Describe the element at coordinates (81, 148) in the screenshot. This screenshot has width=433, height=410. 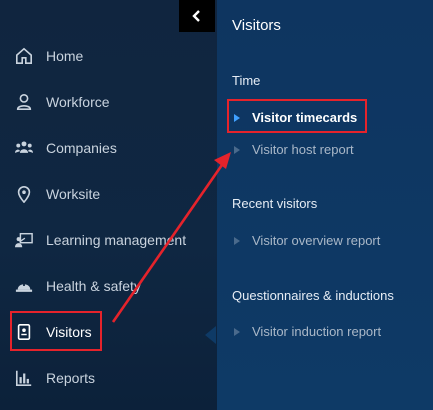
I see `sidebar-item-label: Companies` at that location.